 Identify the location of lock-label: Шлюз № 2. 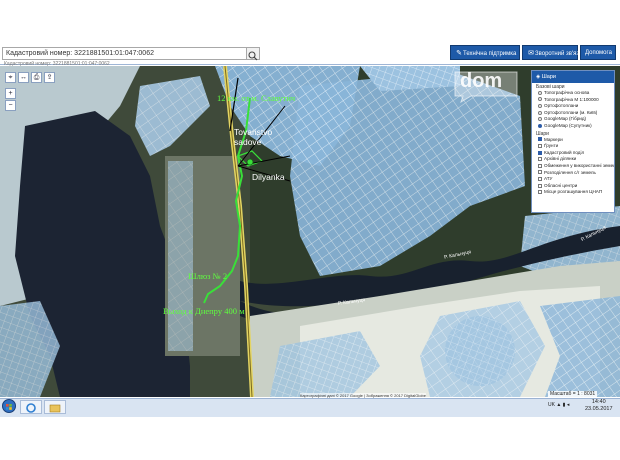
(208, 276).